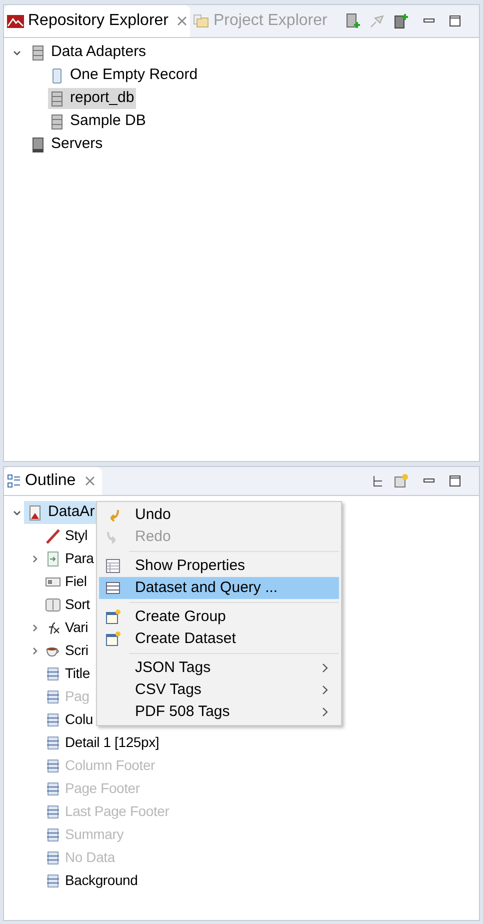  What do you see at coordinates (69, 719) in the screenshot?
I see `tree-item: Colu` at bounding box center [69, 719].